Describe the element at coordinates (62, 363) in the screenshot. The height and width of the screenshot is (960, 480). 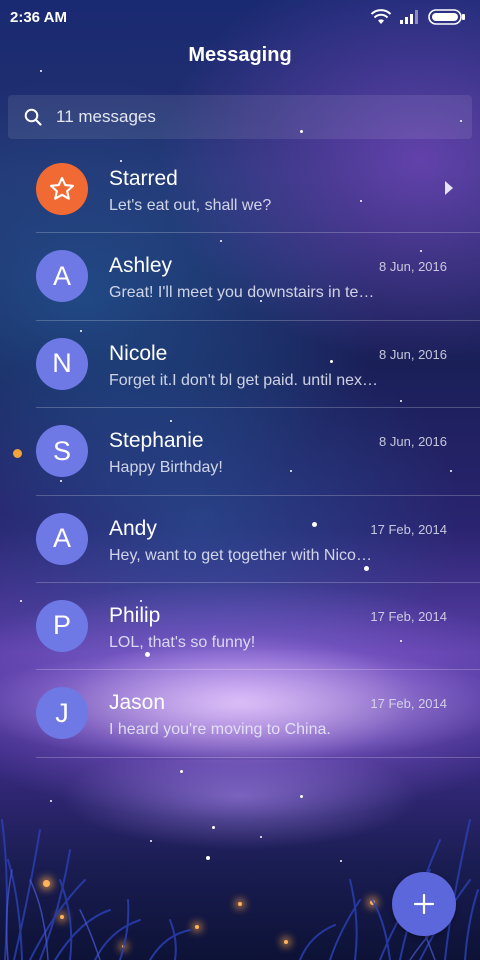
I see `avatar: N` at that location.